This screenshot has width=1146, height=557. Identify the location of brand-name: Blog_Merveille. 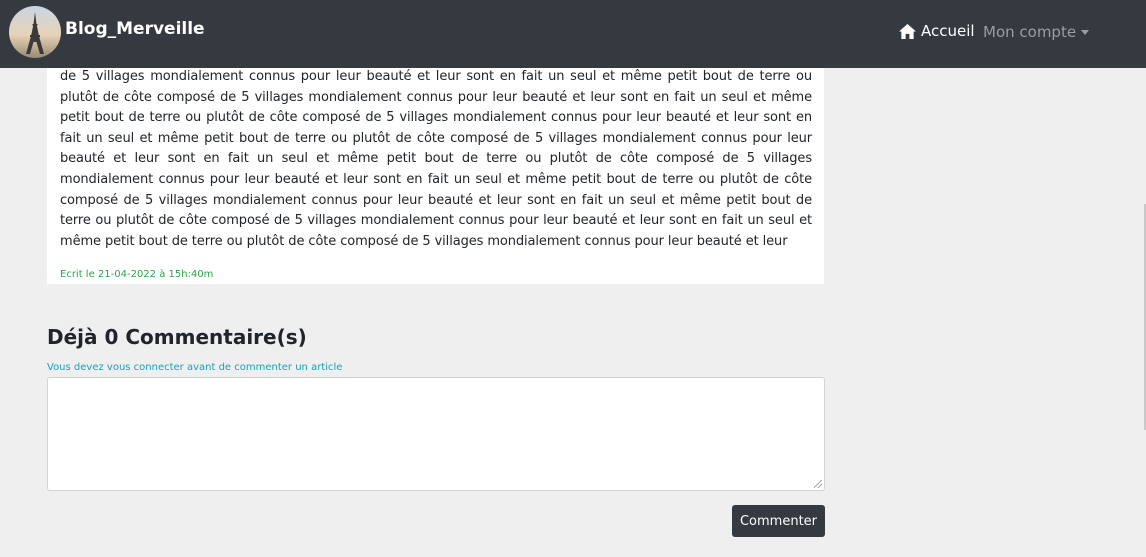
(135, 29).